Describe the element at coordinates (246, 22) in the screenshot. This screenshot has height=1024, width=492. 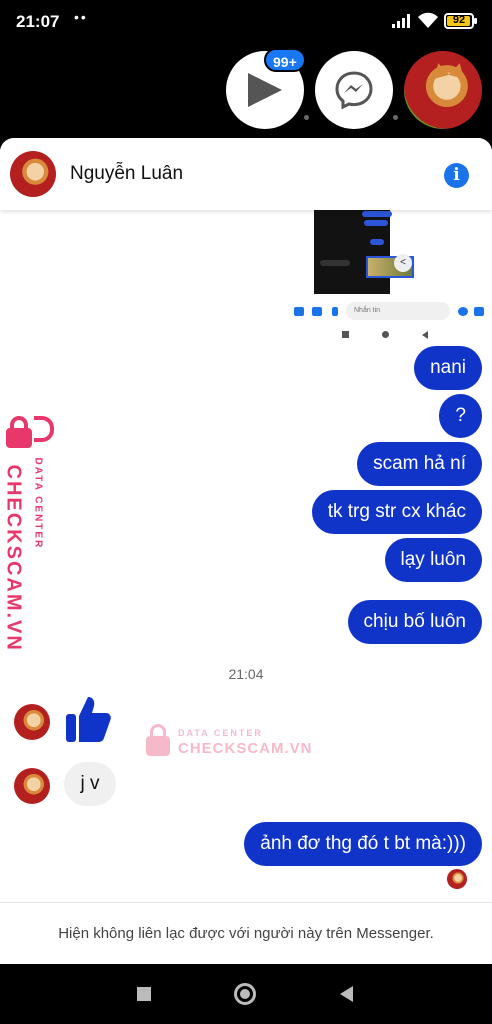
I see `status-bar: 21:07 •• 92` at that location.